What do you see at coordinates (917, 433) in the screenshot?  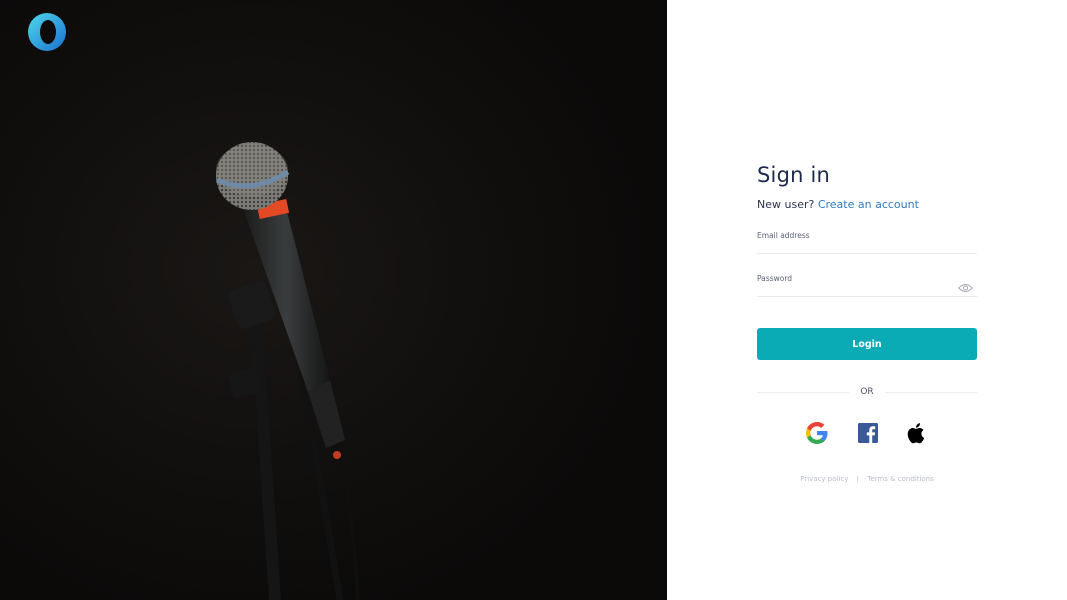 I see `apple-icon` at bounding box center [917, 433].